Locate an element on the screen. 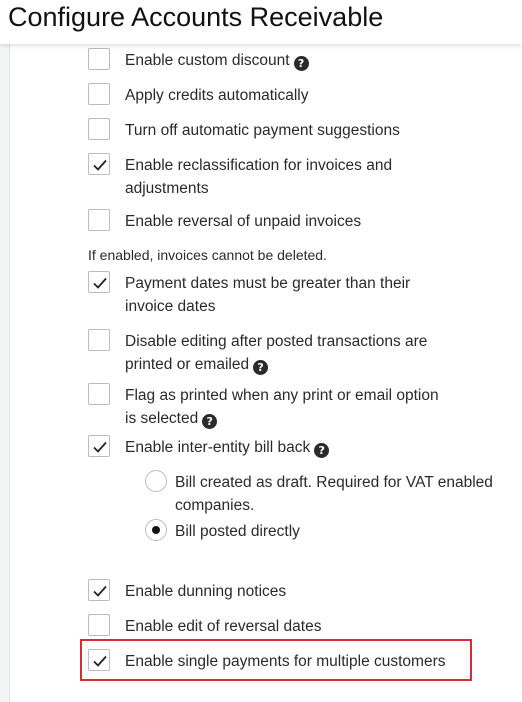  option-label-line2: is selected is located at coordinates (162, 418).